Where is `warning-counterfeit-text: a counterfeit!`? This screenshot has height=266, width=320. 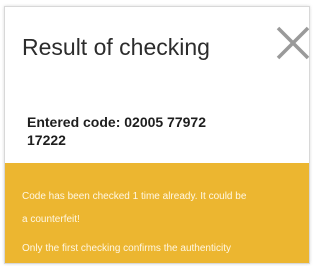 warning-counterfeit-text: a counterfeit! is located at coordinates (51, 219).